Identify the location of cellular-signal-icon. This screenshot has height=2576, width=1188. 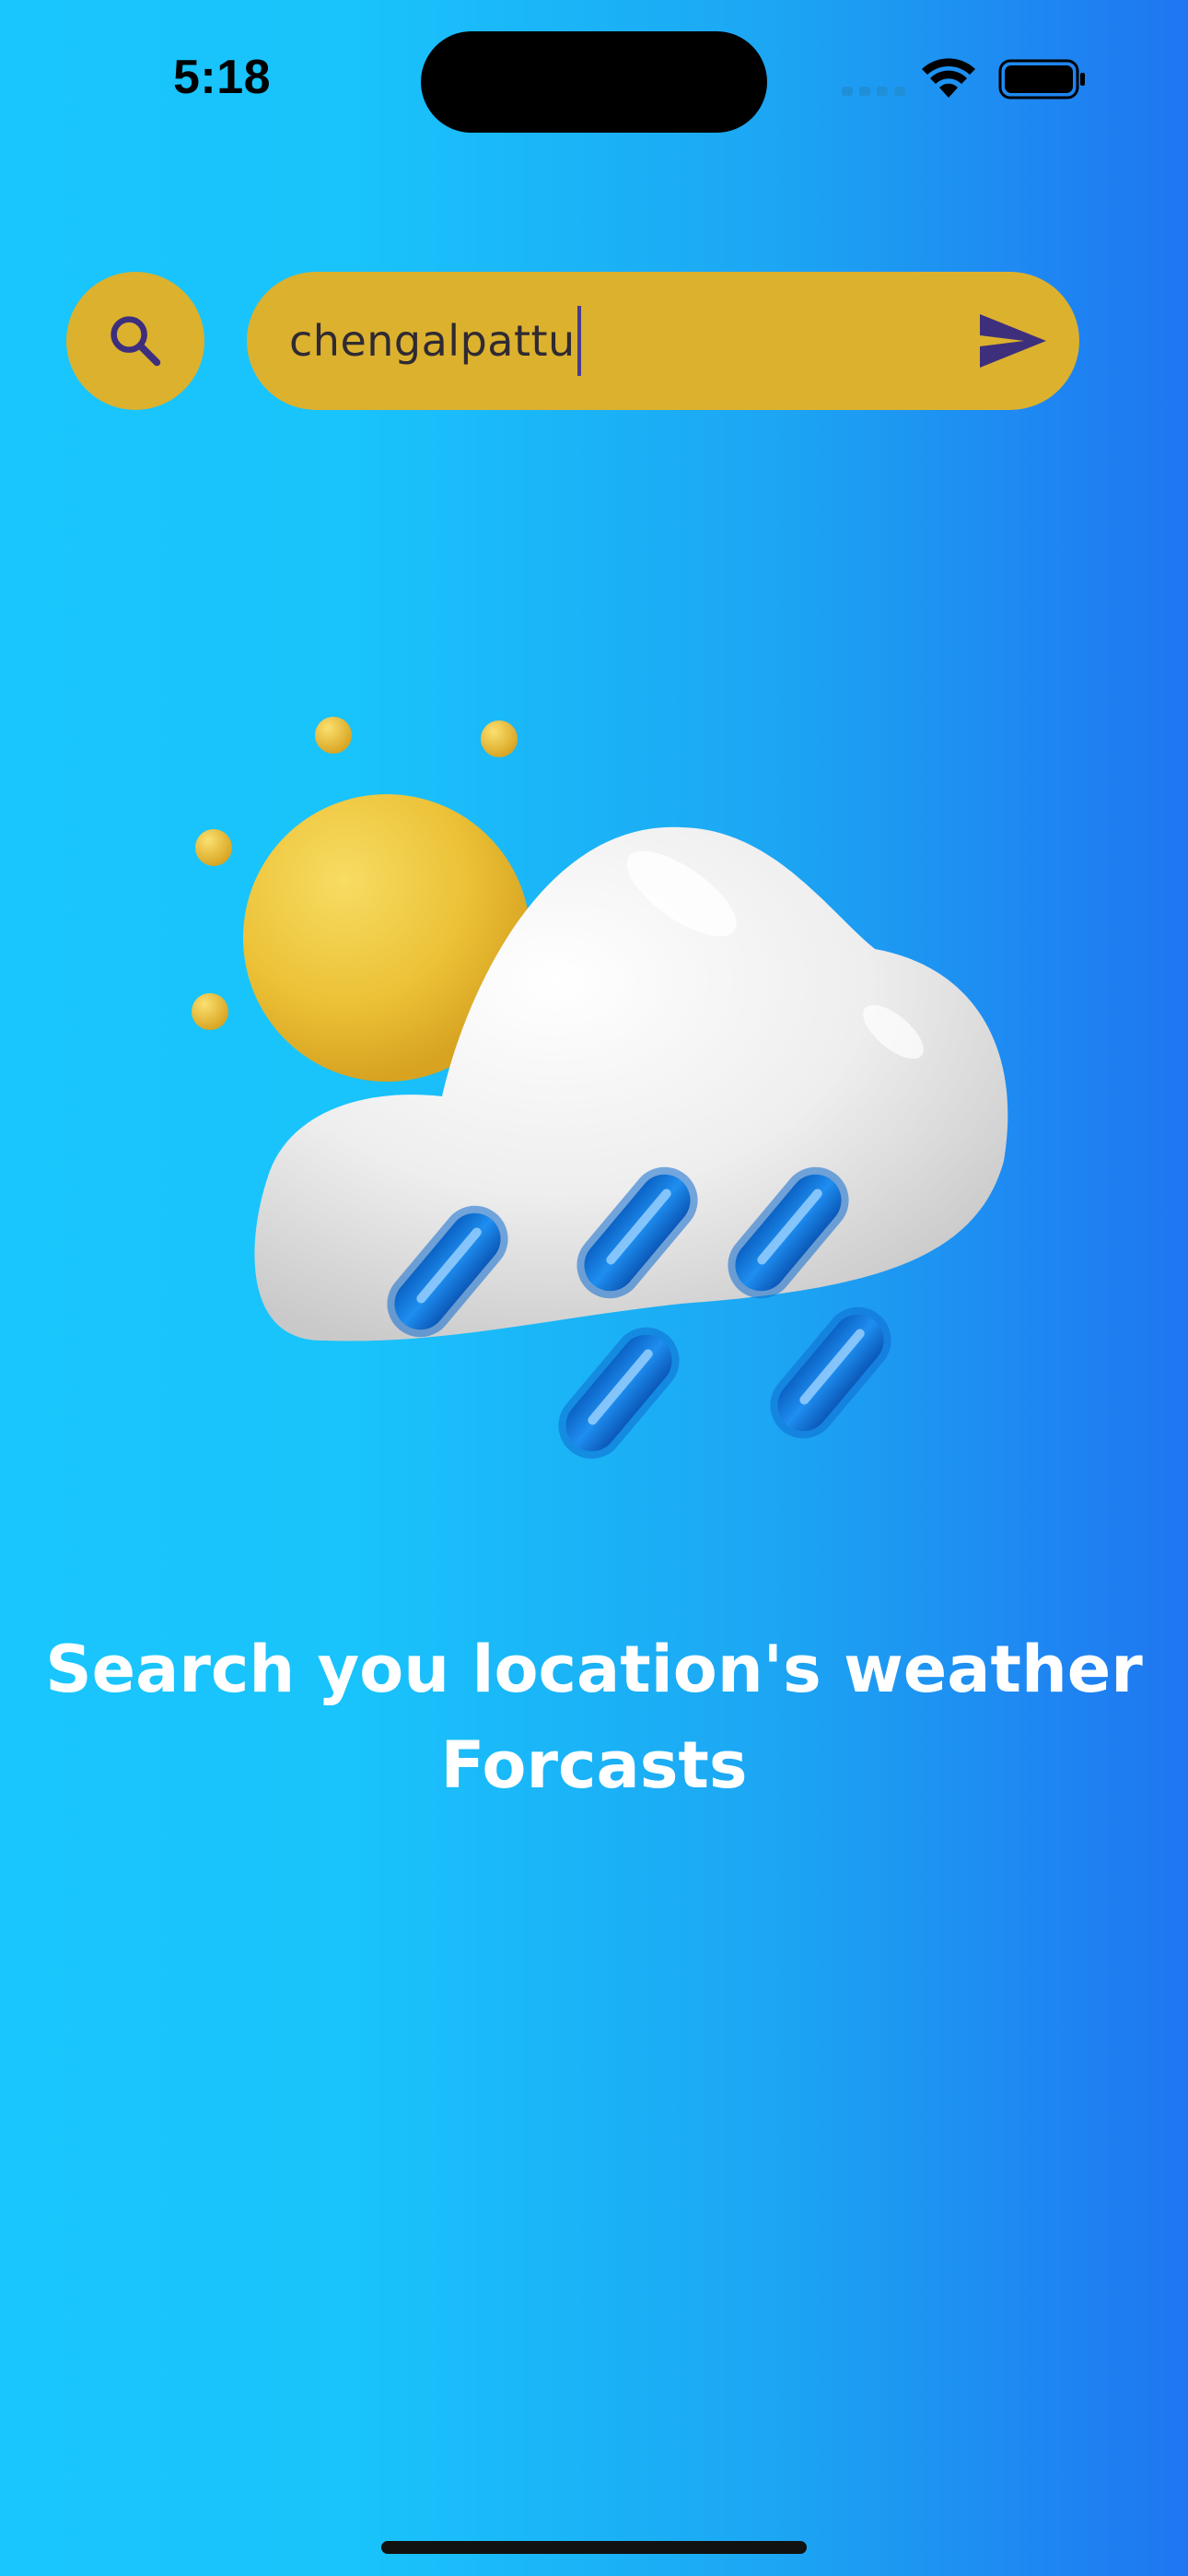
(873, 91).